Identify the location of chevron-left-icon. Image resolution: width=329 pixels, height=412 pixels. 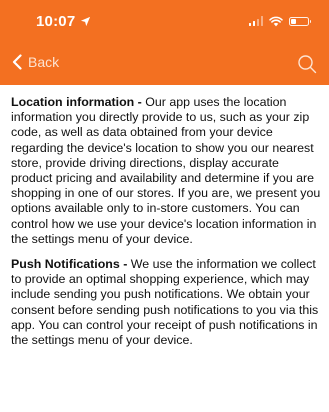
(17, 62).